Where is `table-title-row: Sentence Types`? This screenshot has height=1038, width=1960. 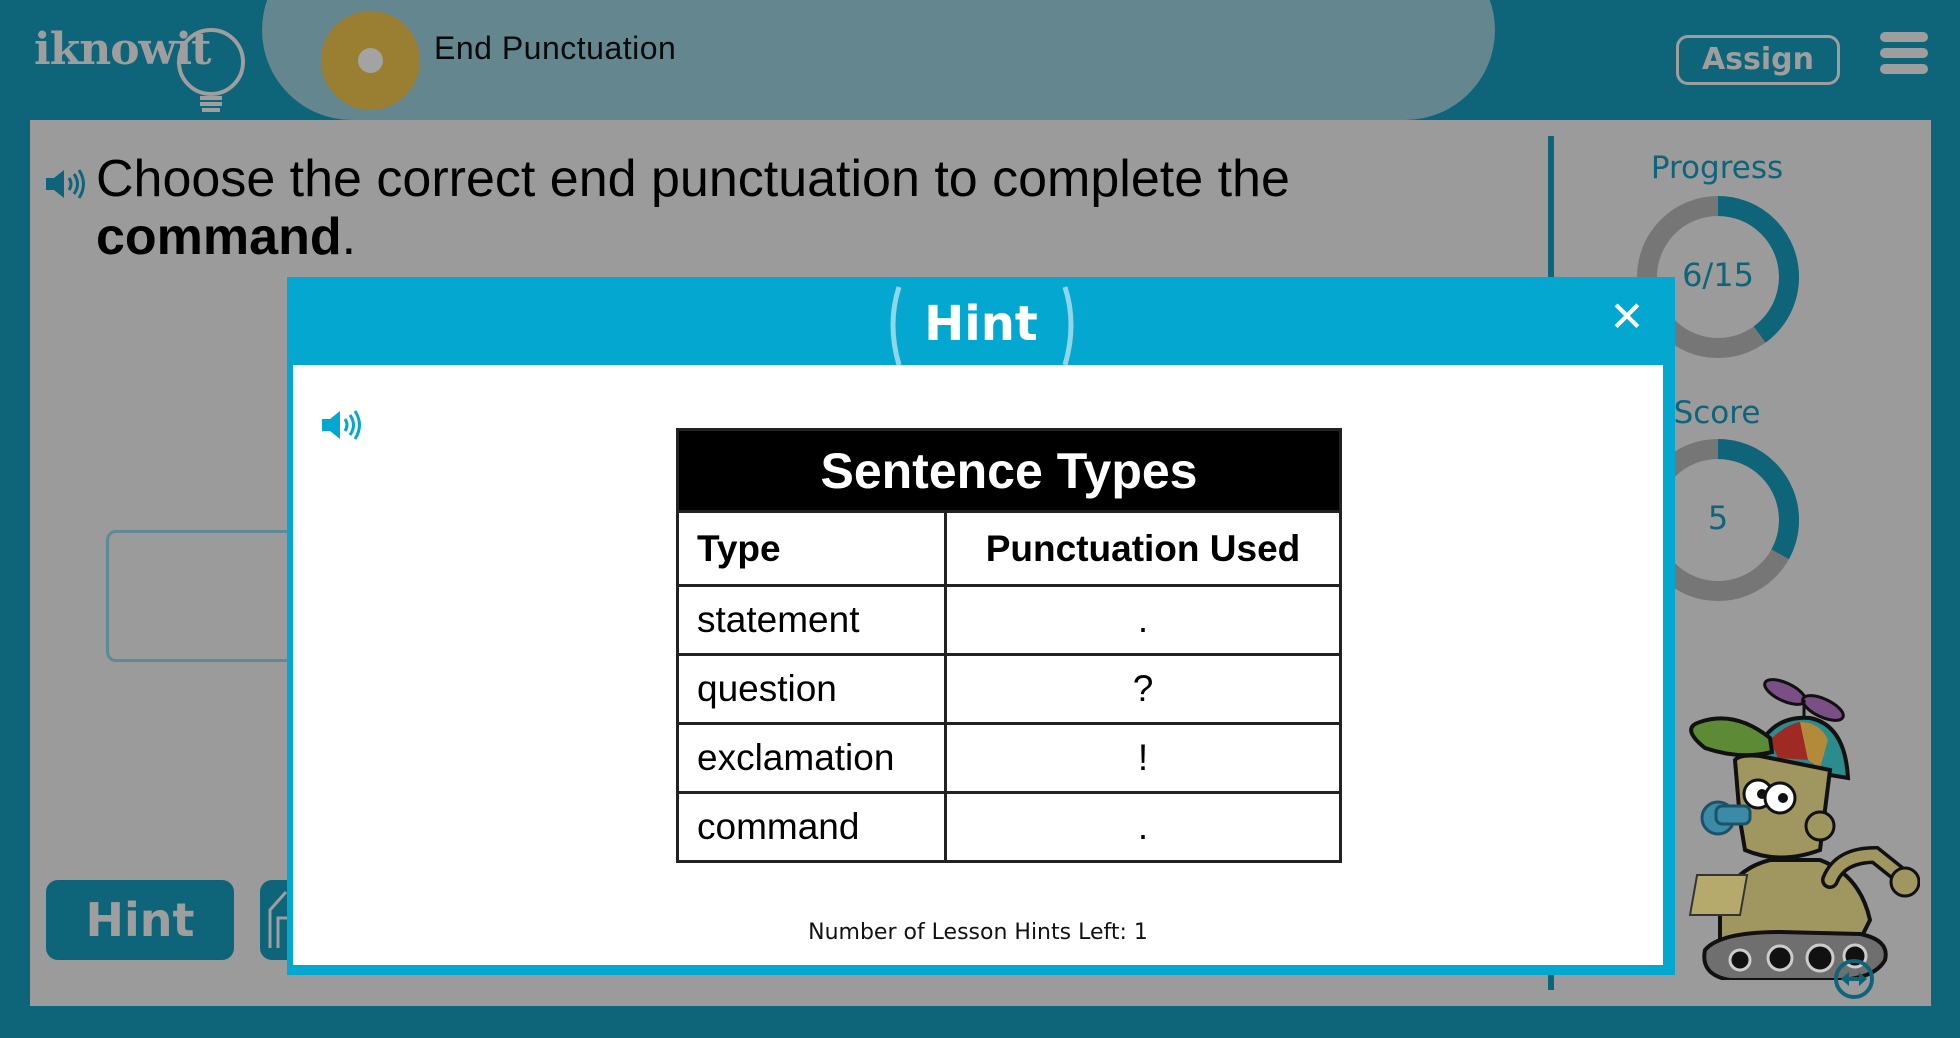 table-title-row: Sentence Types is located at coordinates (1009, 470).